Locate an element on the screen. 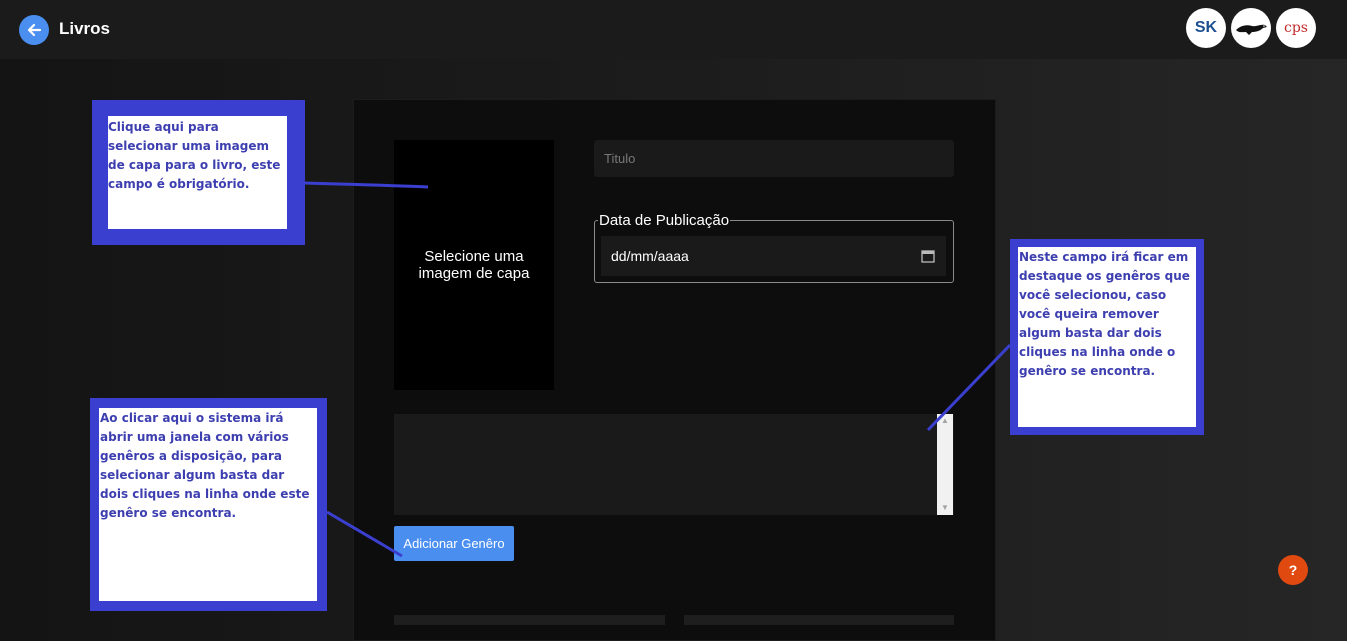 The image size is (1347, 641). page-title: Livros is located at coordinates (85, 28).